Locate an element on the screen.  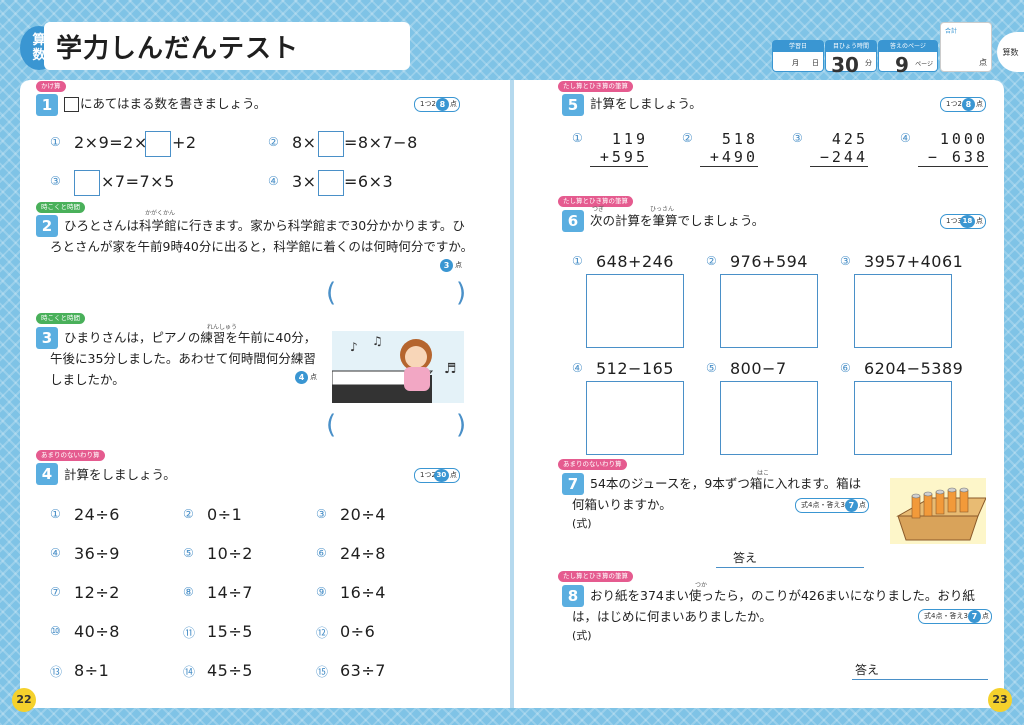
q7-formula-field is located at coordinates (722, 540).